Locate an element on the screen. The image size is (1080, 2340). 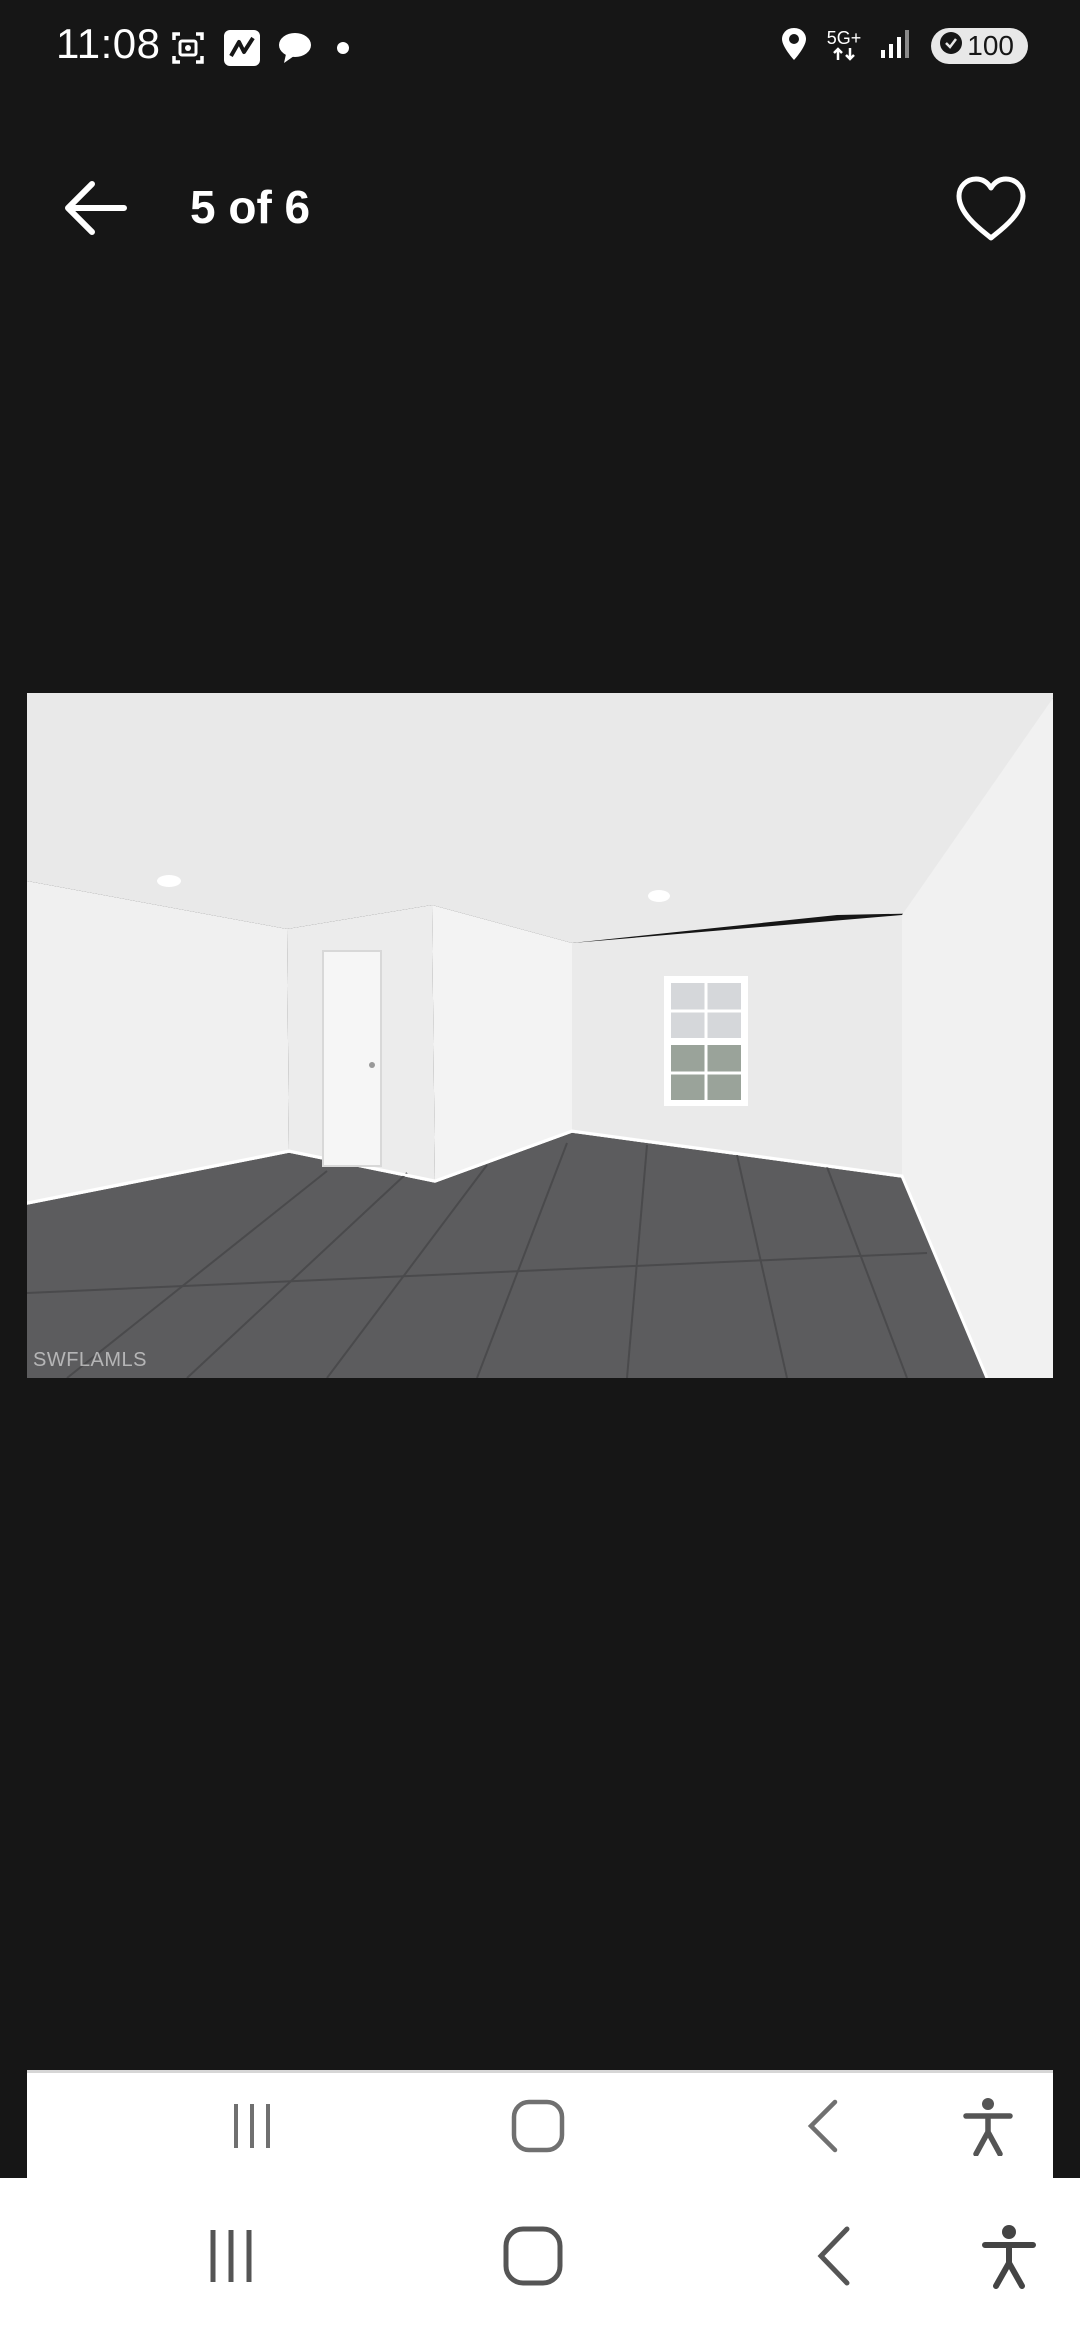
screenshot-icon is located at coordinates (188, 50).